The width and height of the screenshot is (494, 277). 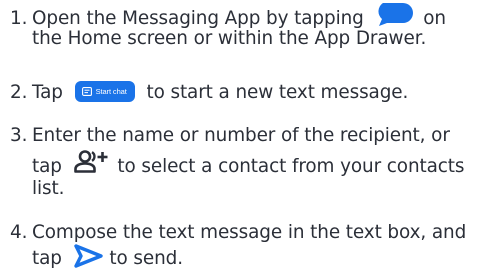 What do you see at coordinates (91, 162) in the screenshot?
I see `add-contact-icon` at bounding box center [91, 162].